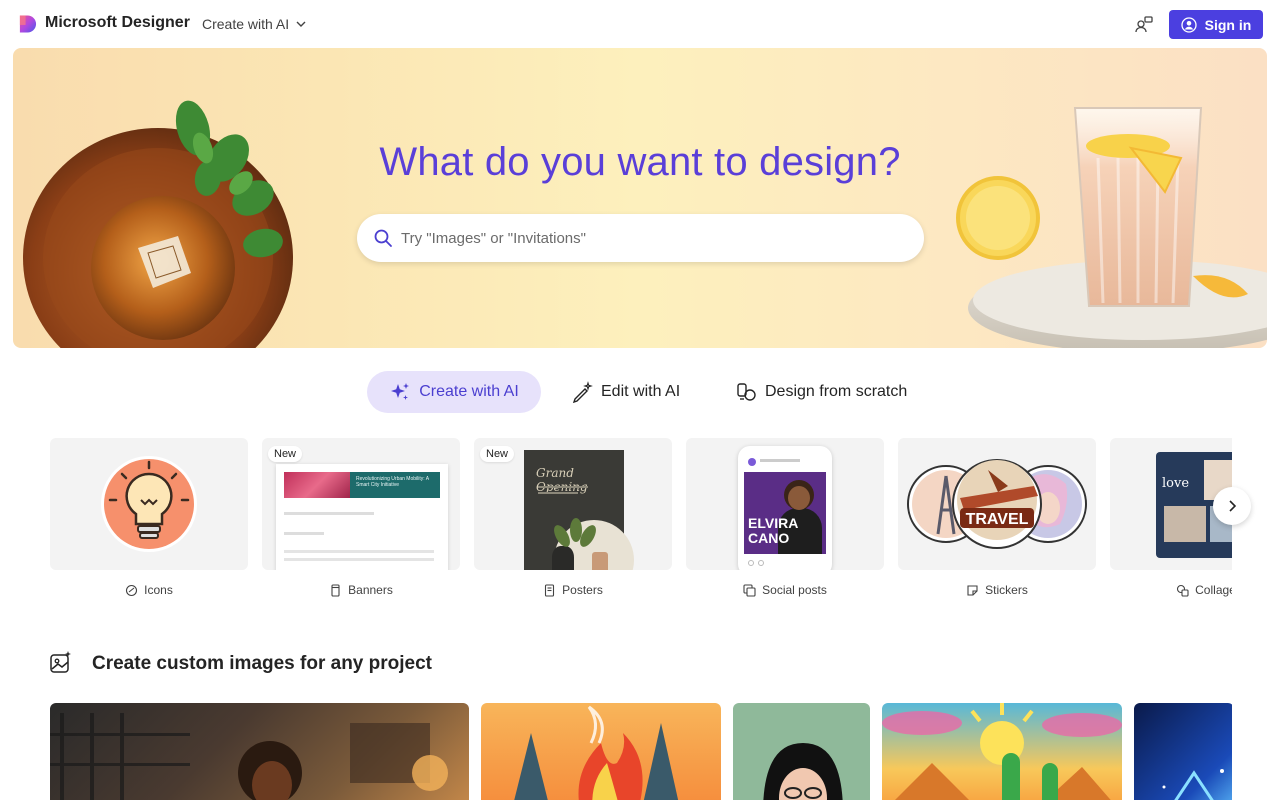  I want to click on user-circle-icon, so click(1189, 24).